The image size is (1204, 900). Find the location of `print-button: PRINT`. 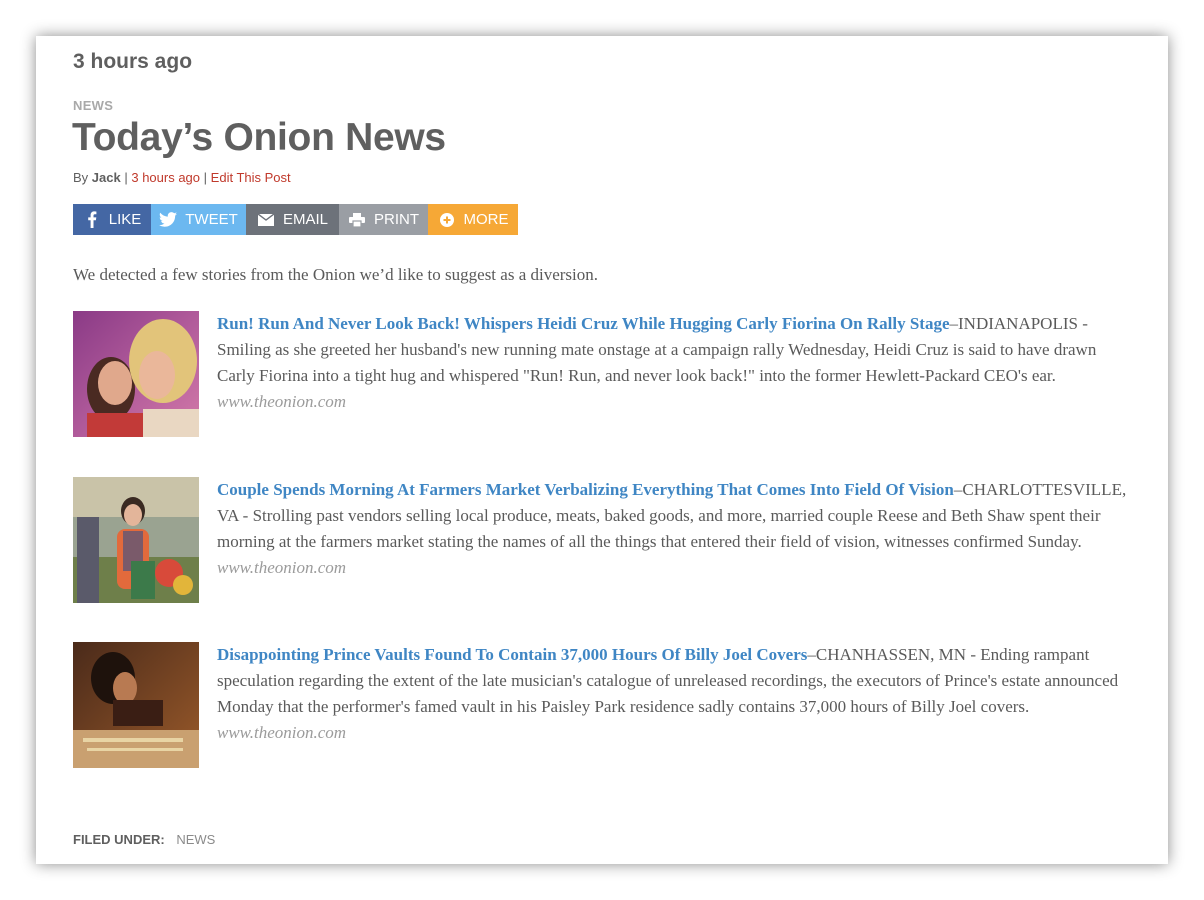

print-button: PRINT is located at coordinates (383, 219).